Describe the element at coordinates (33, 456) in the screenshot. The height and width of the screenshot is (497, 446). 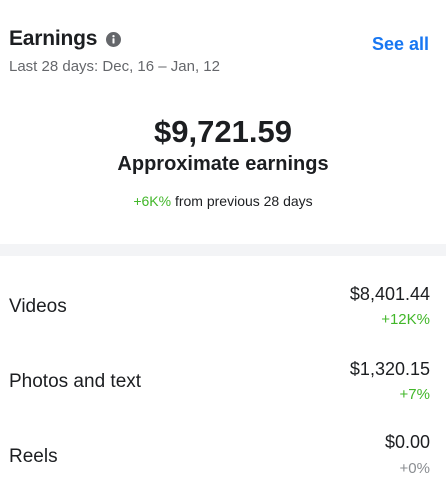
I see `breakdown-label: Reels` at that location.